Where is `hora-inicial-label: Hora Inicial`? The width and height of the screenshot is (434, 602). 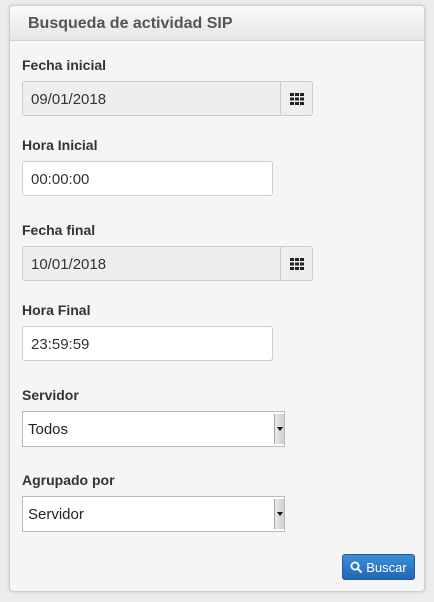 hora-inicial-label: Hora Inicial is located at coordinates (60, 145).